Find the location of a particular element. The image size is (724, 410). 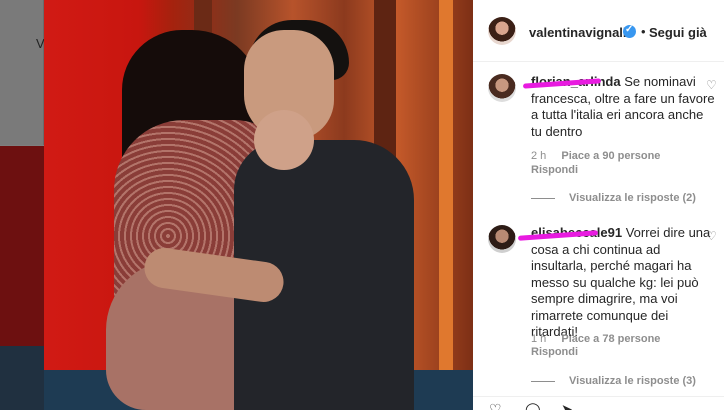

comment-likes: Piace a 78 persone is located at coordinates (610, 339).